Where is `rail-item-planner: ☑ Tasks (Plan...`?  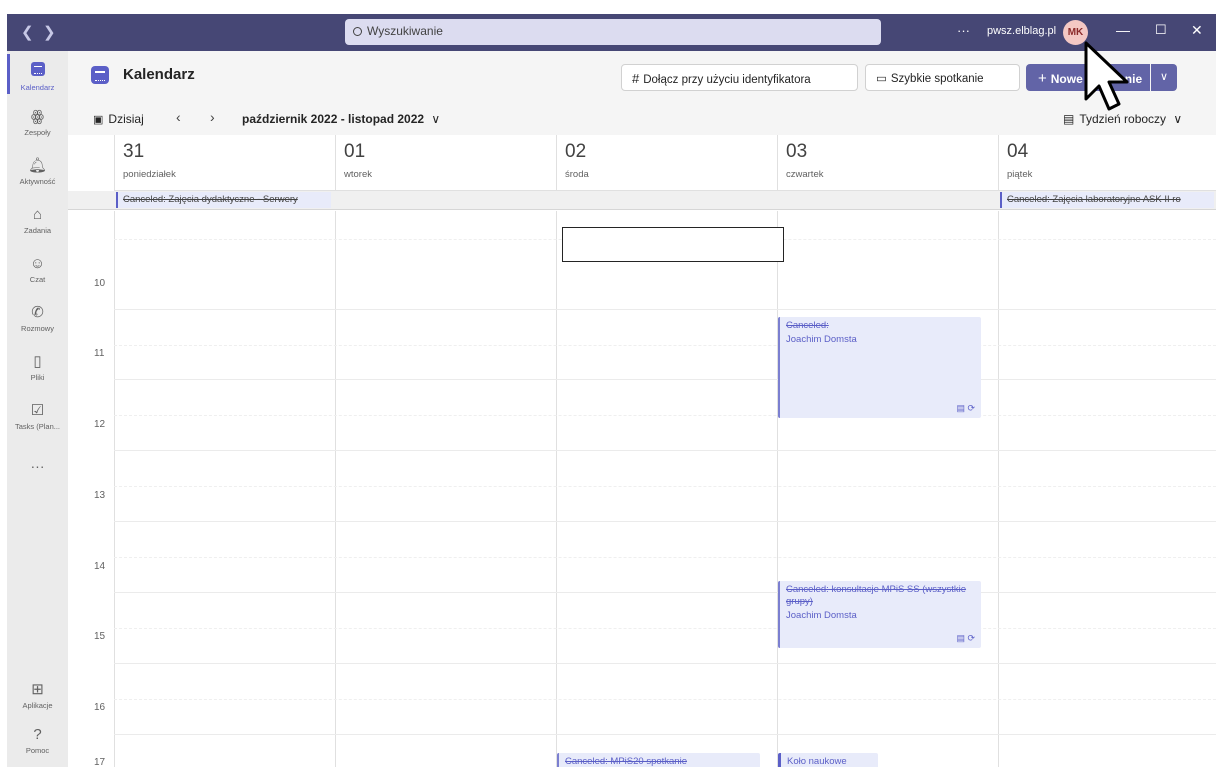 rail-item-planner: ☑ Tasks (Plan... is located at coordinates (37, 416).